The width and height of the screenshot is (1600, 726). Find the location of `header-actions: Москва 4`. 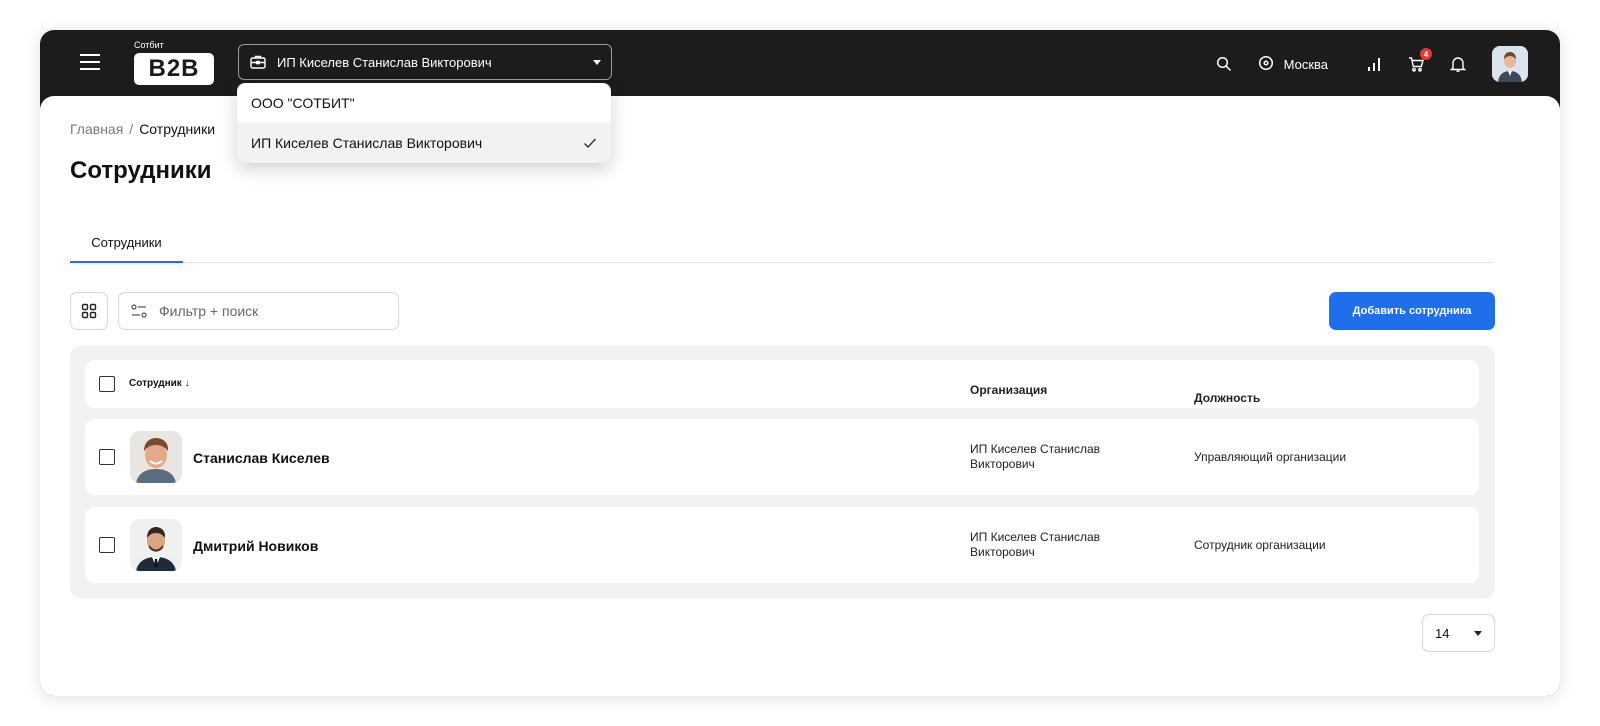

header-actions: Москва 4 is located at coordinates (1371, 64).